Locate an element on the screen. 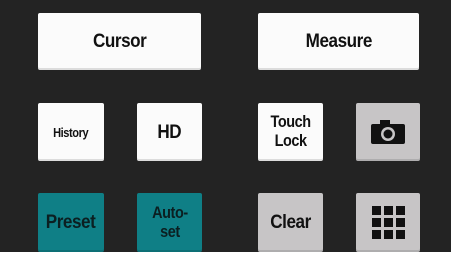  autoset-button-label: Auto- set is located at coordinates (169, 221).